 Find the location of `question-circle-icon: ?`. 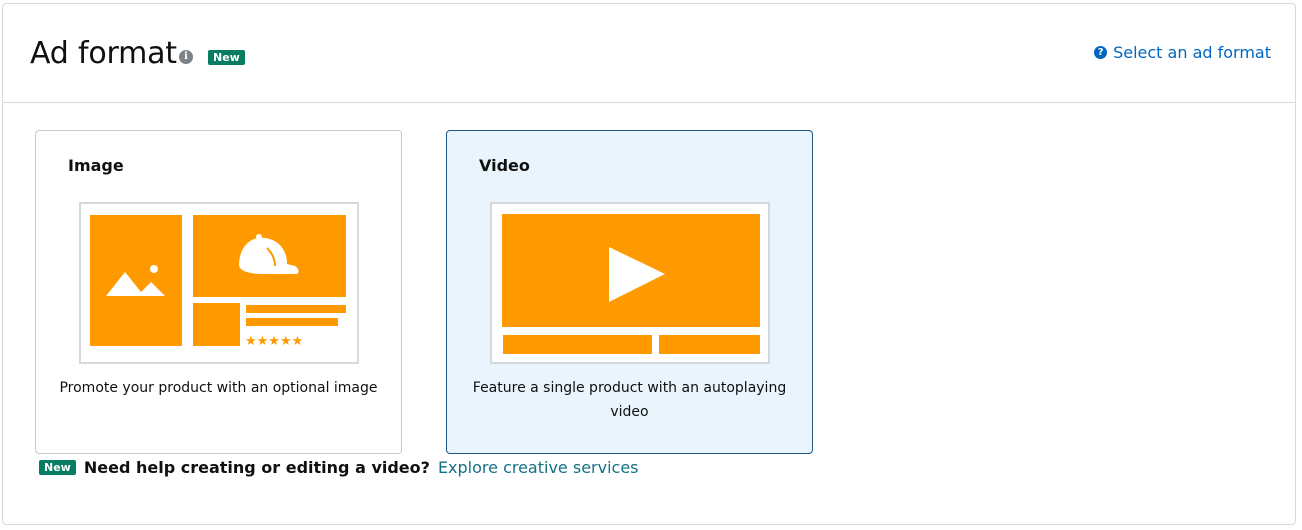

question-circle-icon: ? is located at coordinates (1101, 52).